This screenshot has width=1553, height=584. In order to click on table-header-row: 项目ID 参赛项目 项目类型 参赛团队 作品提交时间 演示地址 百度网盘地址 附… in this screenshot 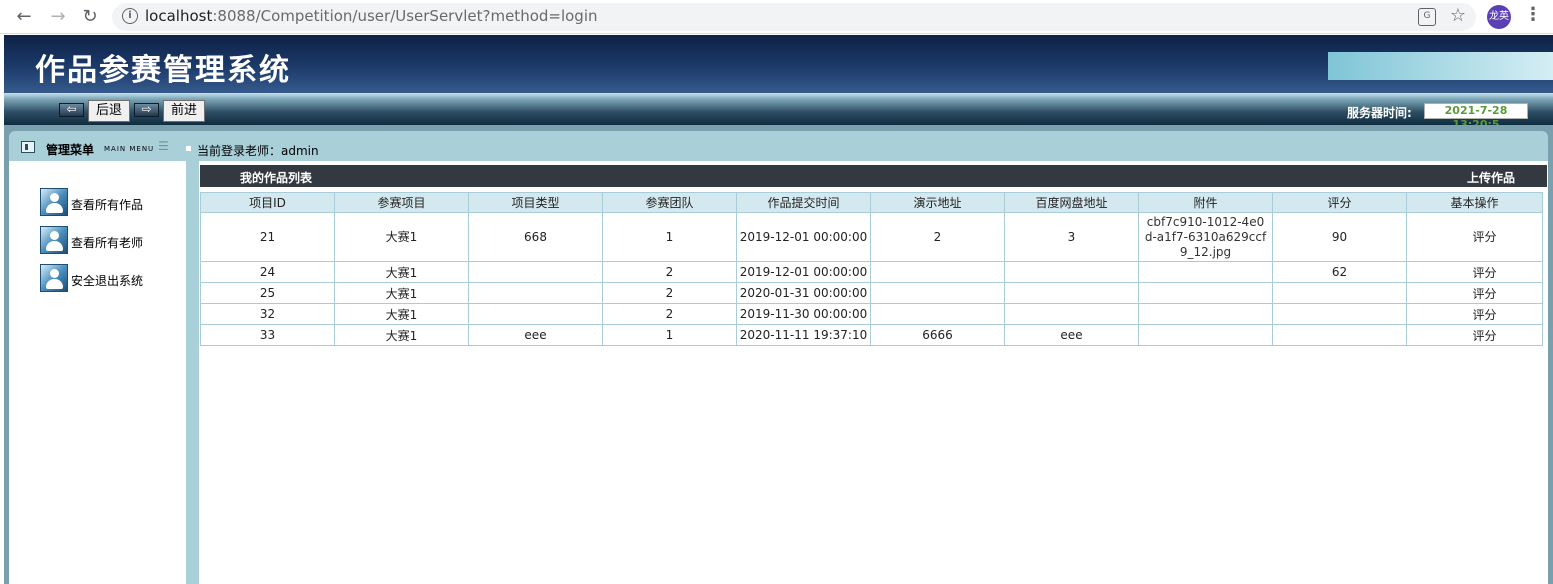, I will do `click(871, 202)`.